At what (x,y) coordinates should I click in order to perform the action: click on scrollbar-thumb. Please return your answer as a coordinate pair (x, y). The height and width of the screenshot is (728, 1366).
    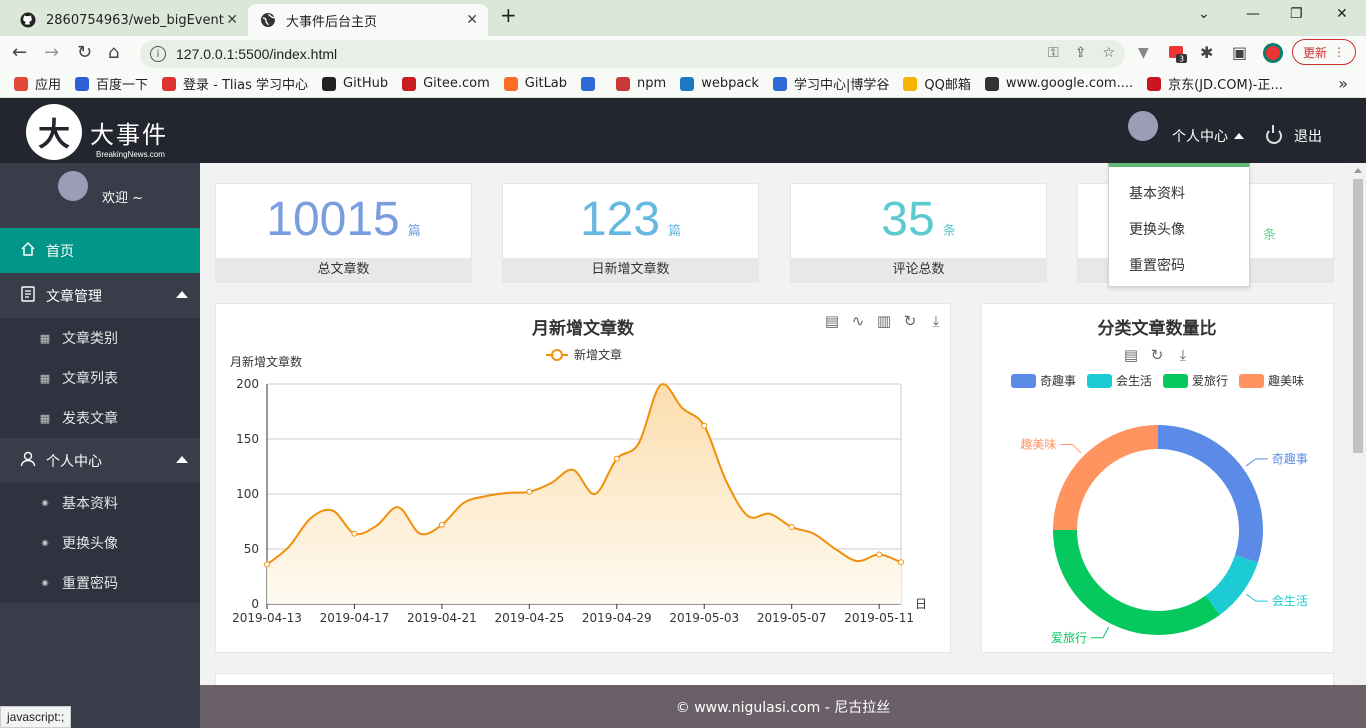
    Looking at the image, I should click on (1358, 316).